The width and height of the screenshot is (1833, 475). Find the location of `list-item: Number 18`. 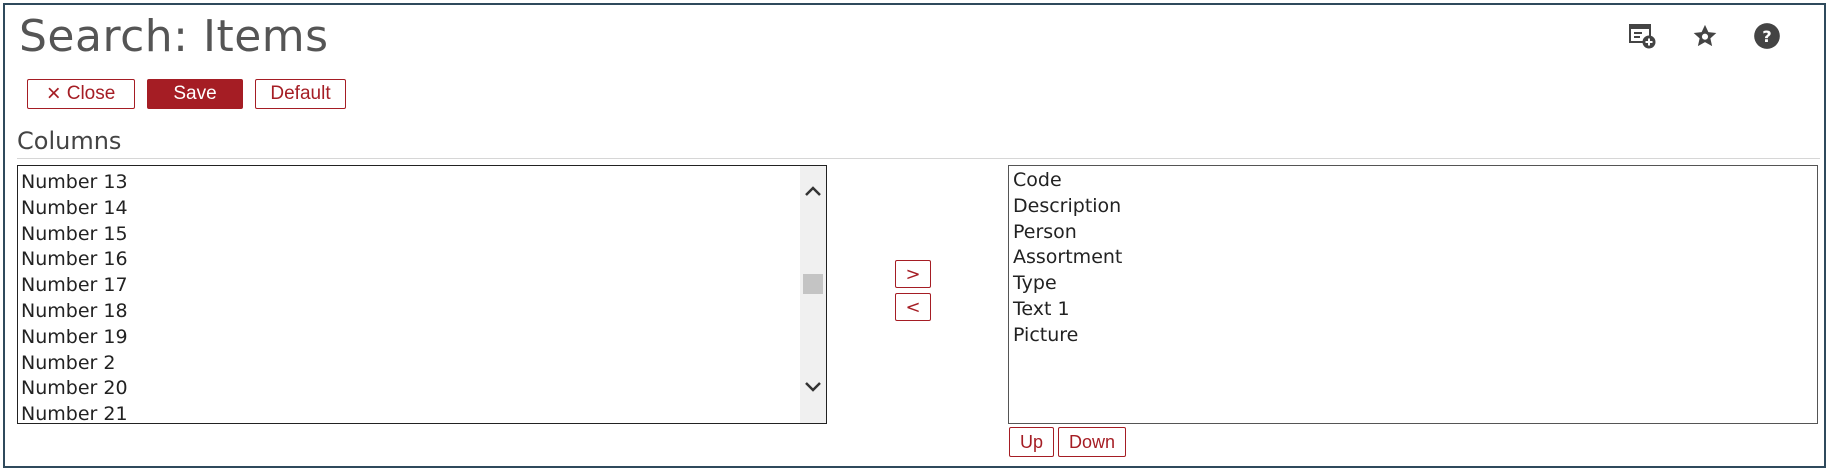

list-item: Number 18 is located at coordinates (74, 312).